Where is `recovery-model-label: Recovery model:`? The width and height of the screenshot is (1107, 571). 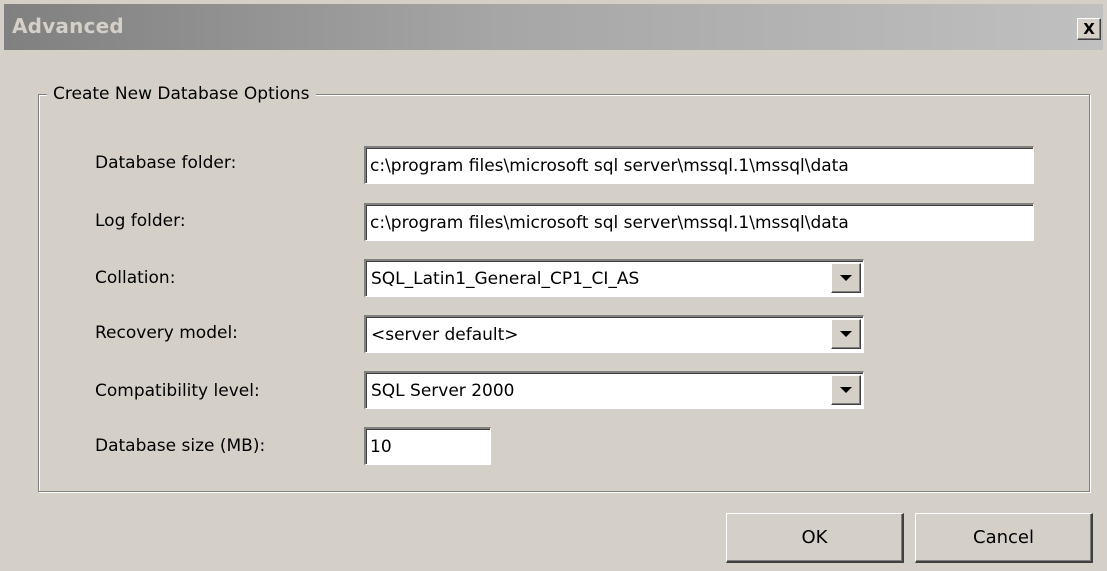
recovery-model-label: Recovery model: is located at coordinates (166, 333).